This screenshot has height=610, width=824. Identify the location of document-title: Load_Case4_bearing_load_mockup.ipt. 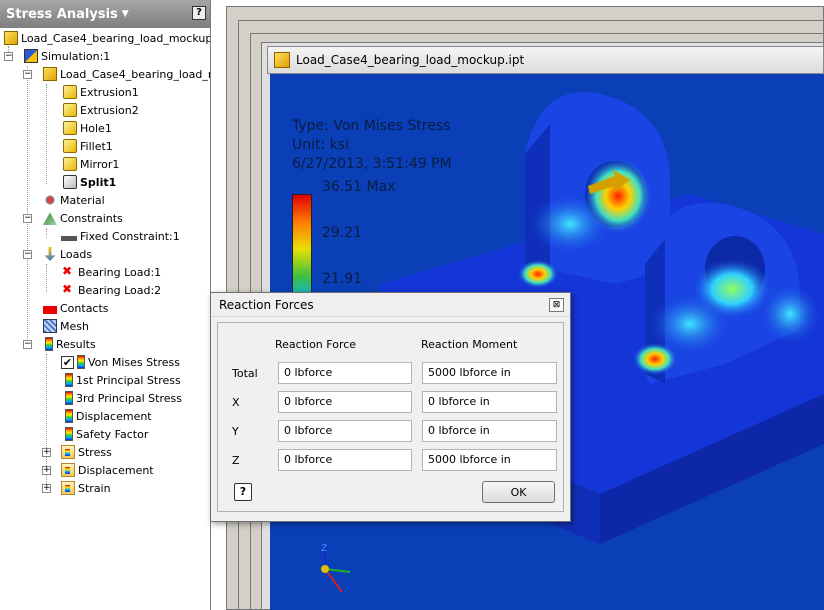
(410, 60).